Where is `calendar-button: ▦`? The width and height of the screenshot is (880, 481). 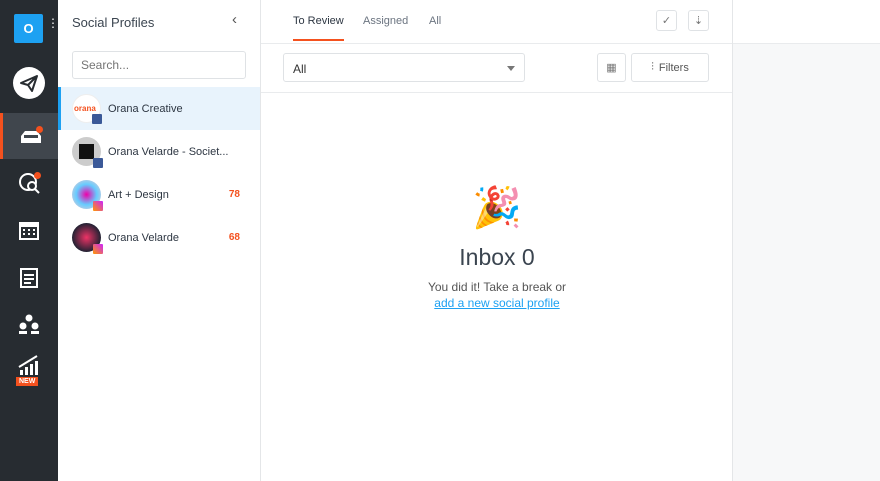 calendar-button: ▦ is located at coordinates (611, 67).